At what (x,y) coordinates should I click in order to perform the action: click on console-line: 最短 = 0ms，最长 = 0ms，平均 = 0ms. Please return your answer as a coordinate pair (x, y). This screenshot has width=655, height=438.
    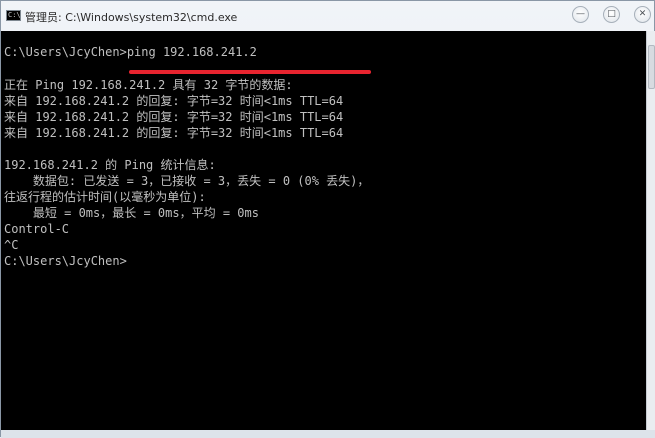
    Looking at the image, I should click on (131, 213).